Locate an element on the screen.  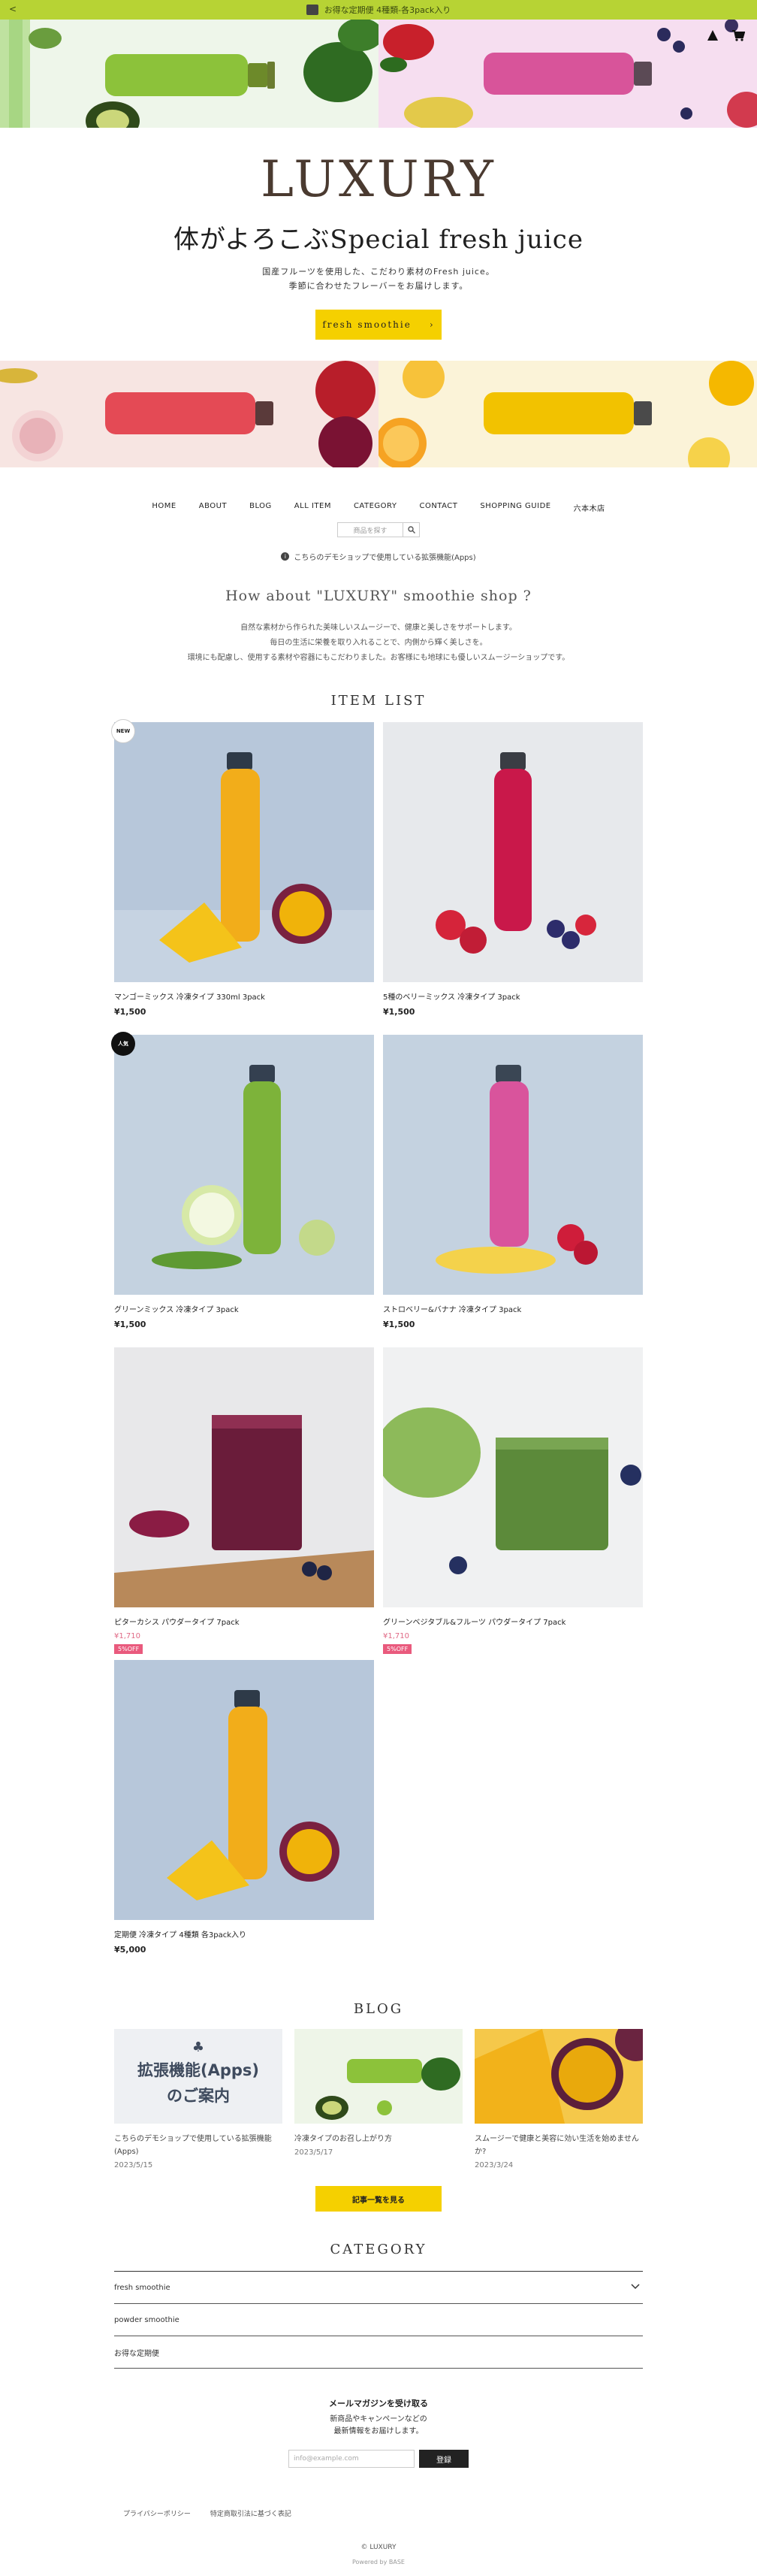
blog-post-date: 2023/5/17 is located at coordinates (313, 2152).